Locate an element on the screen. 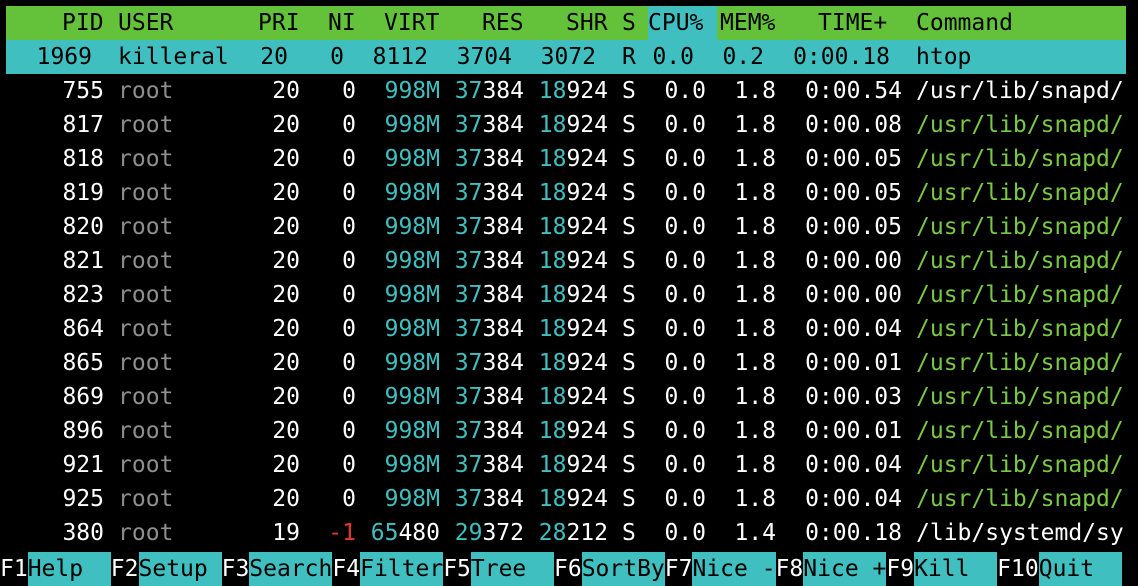 This screenshot has width=1138, height=586. function-key-f2: F2Setup is located at coordinates (166, 569).